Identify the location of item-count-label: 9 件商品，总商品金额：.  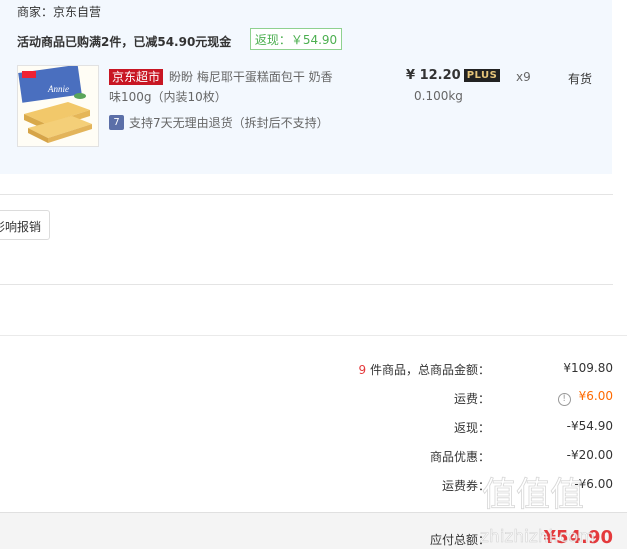
(424, 370).